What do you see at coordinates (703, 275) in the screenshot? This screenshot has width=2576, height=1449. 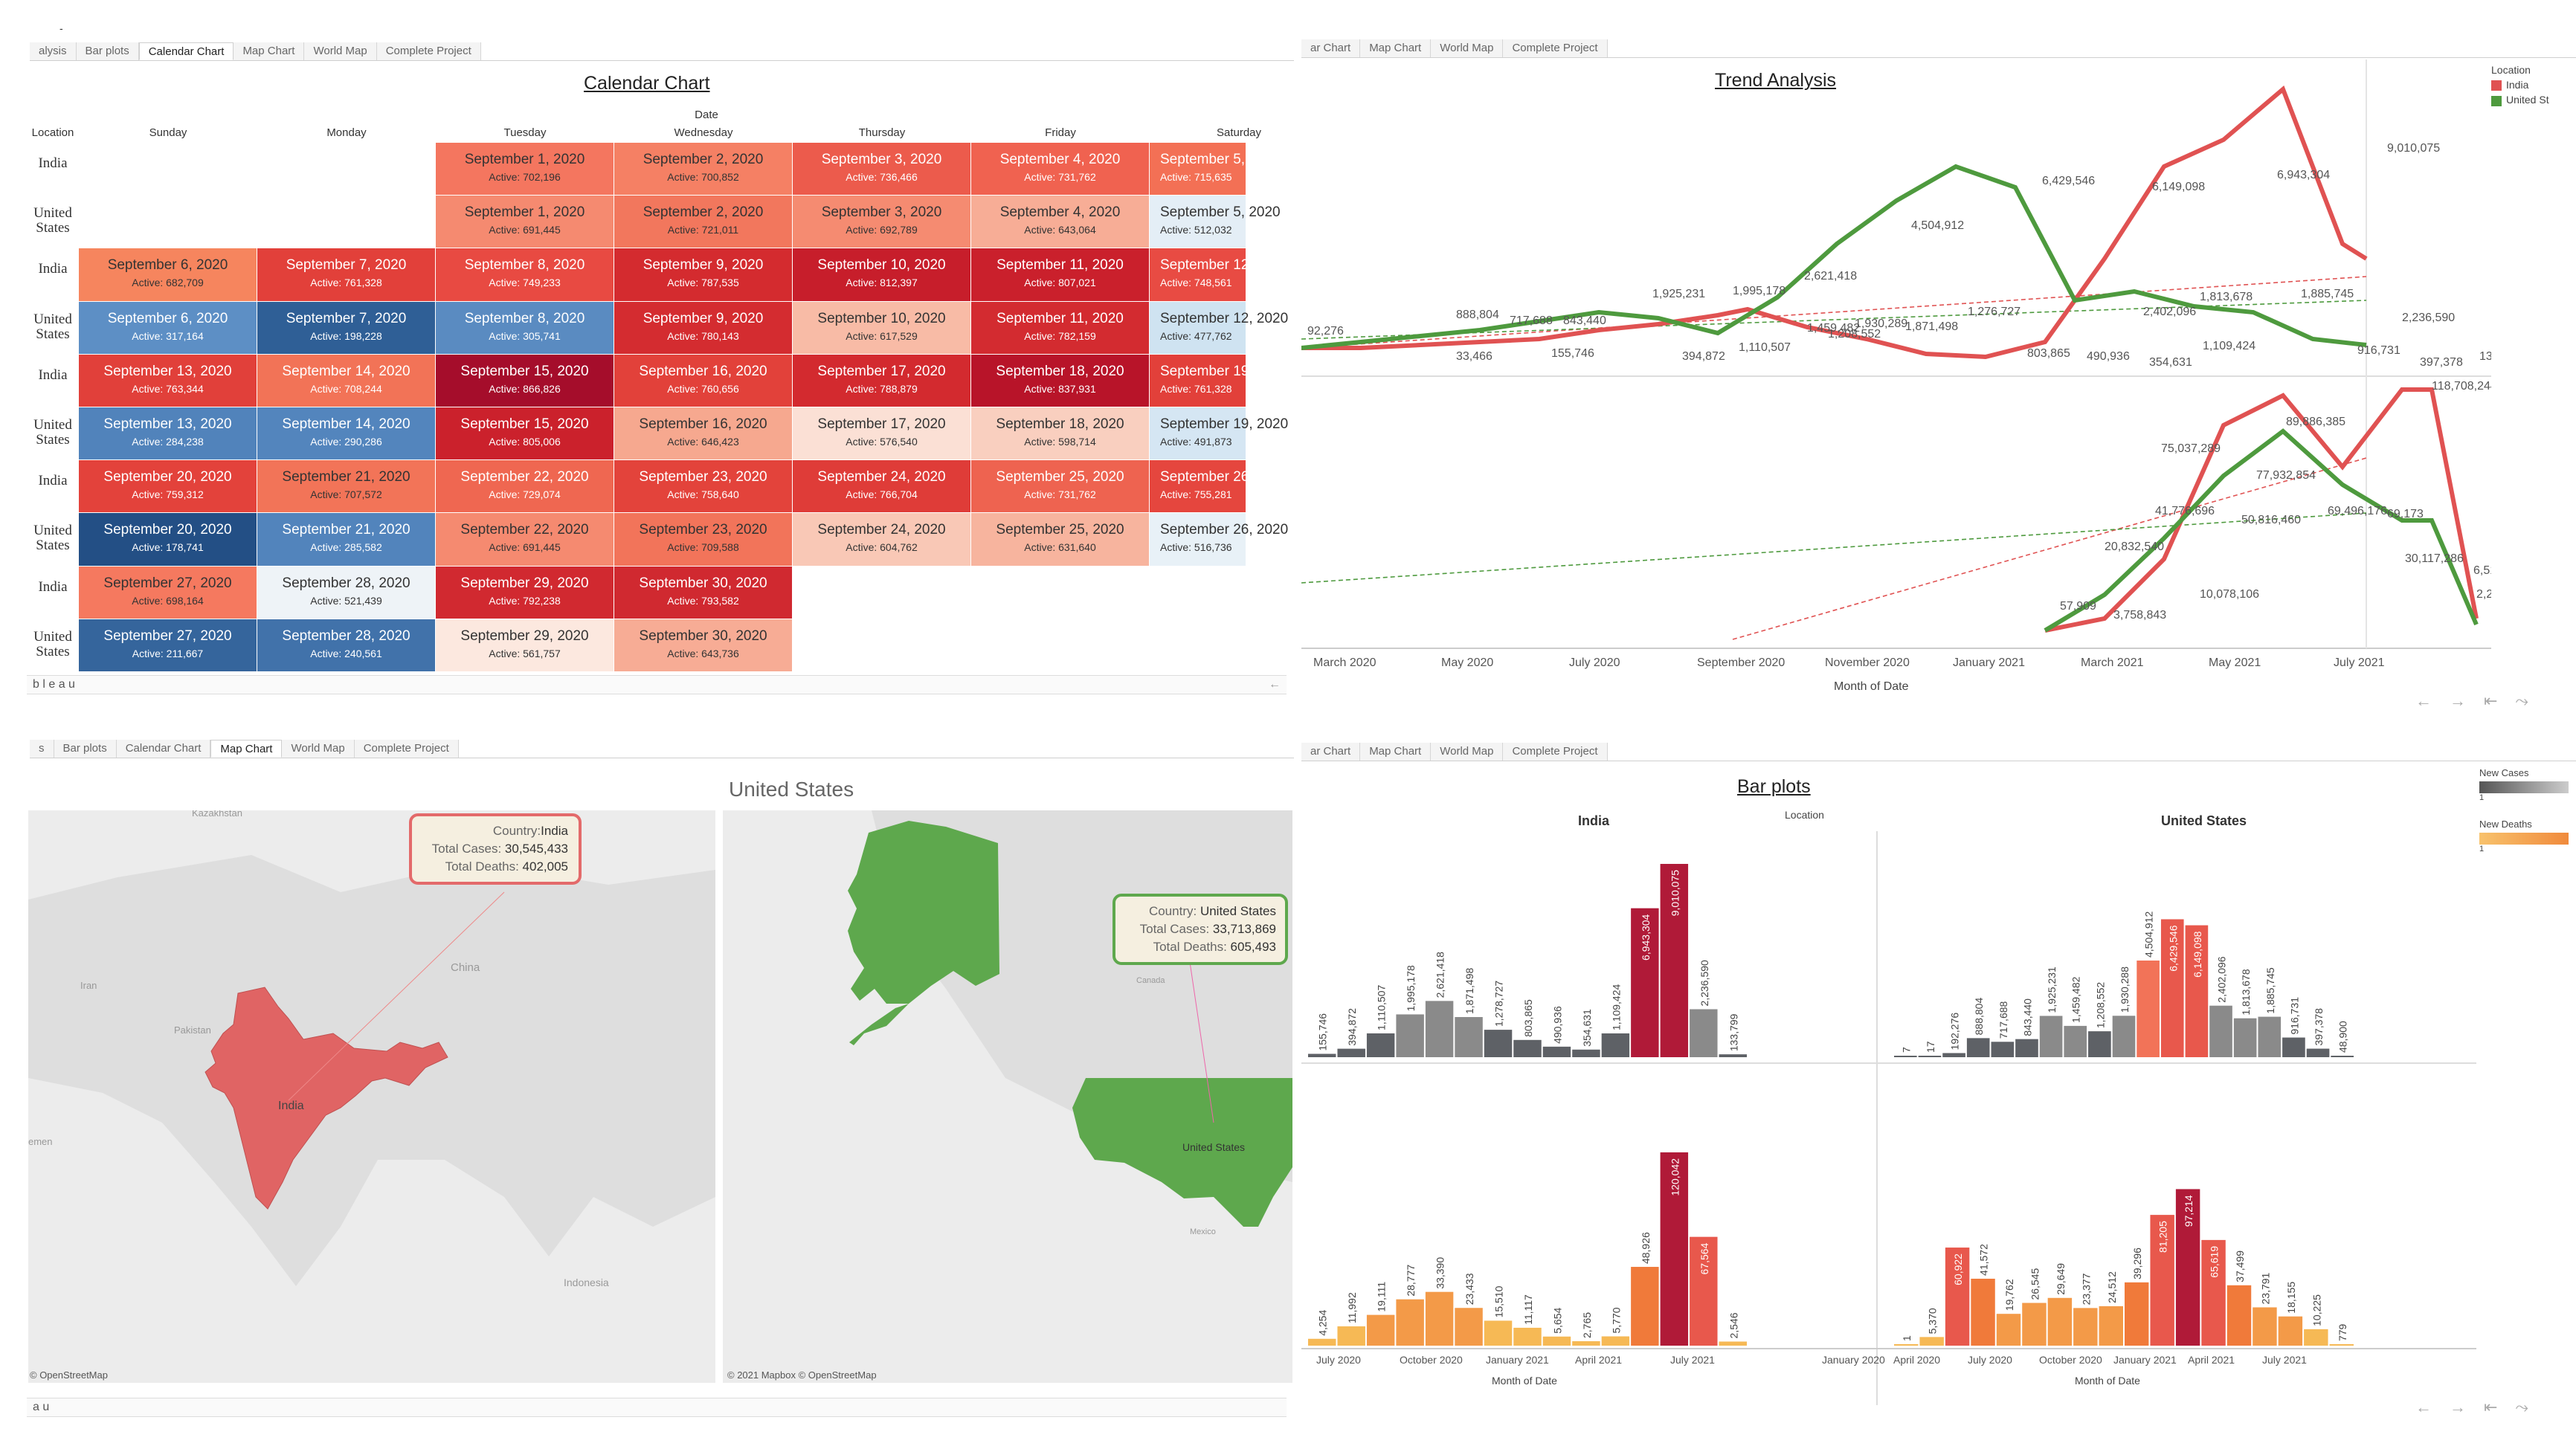 I see `calendar-cell: September 9, 2020 Active: 787,535` at bounding box center [703, 275].